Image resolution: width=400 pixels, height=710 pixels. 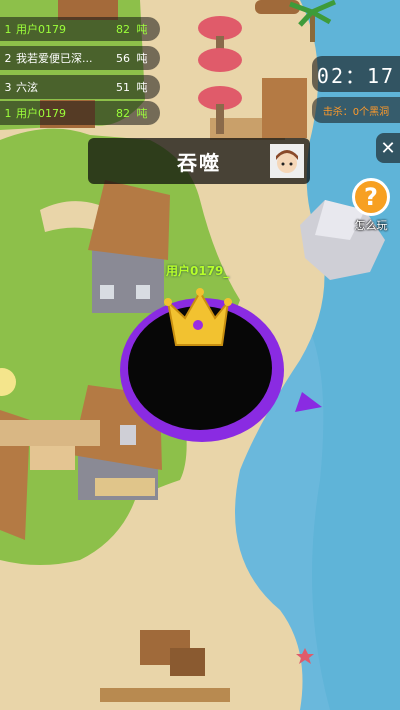 What do you see at coordinates (284, 108) in the screenshot?
I see `pier-hut` at bounding box center [284, 108].